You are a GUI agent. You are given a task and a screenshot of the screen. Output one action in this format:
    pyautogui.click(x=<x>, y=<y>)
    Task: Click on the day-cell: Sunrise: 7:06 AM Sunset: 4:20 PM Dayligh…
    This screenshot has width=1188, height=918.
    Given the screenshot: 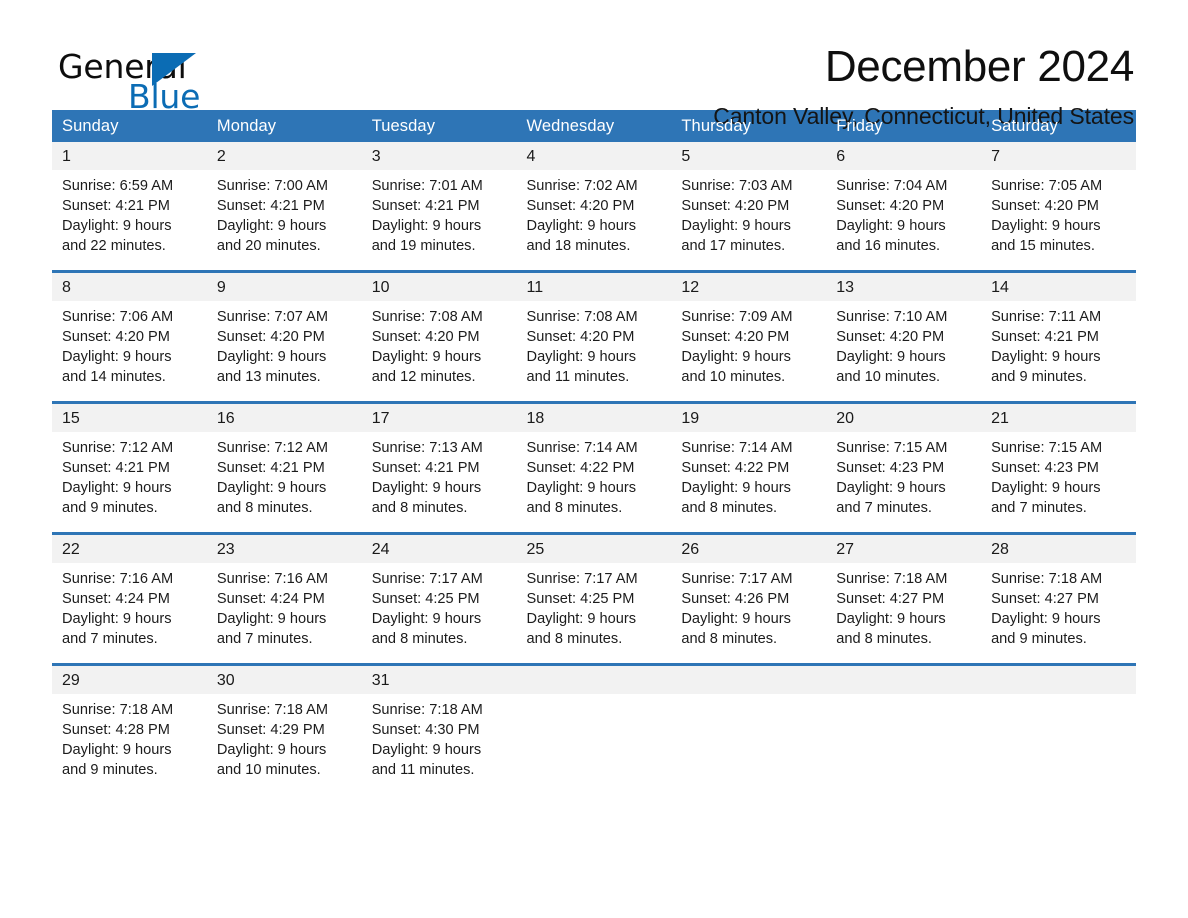 What is the action you would take?
    pyautogui.click(x=129, y=351)
    